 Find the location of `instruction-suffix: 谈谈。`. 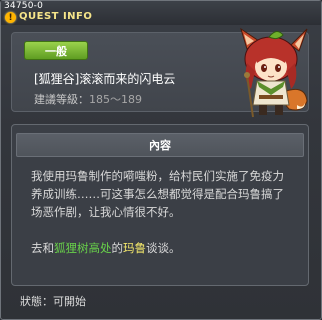

instruction-suffix: 谈谈。 is located at coordinates (163, 248).